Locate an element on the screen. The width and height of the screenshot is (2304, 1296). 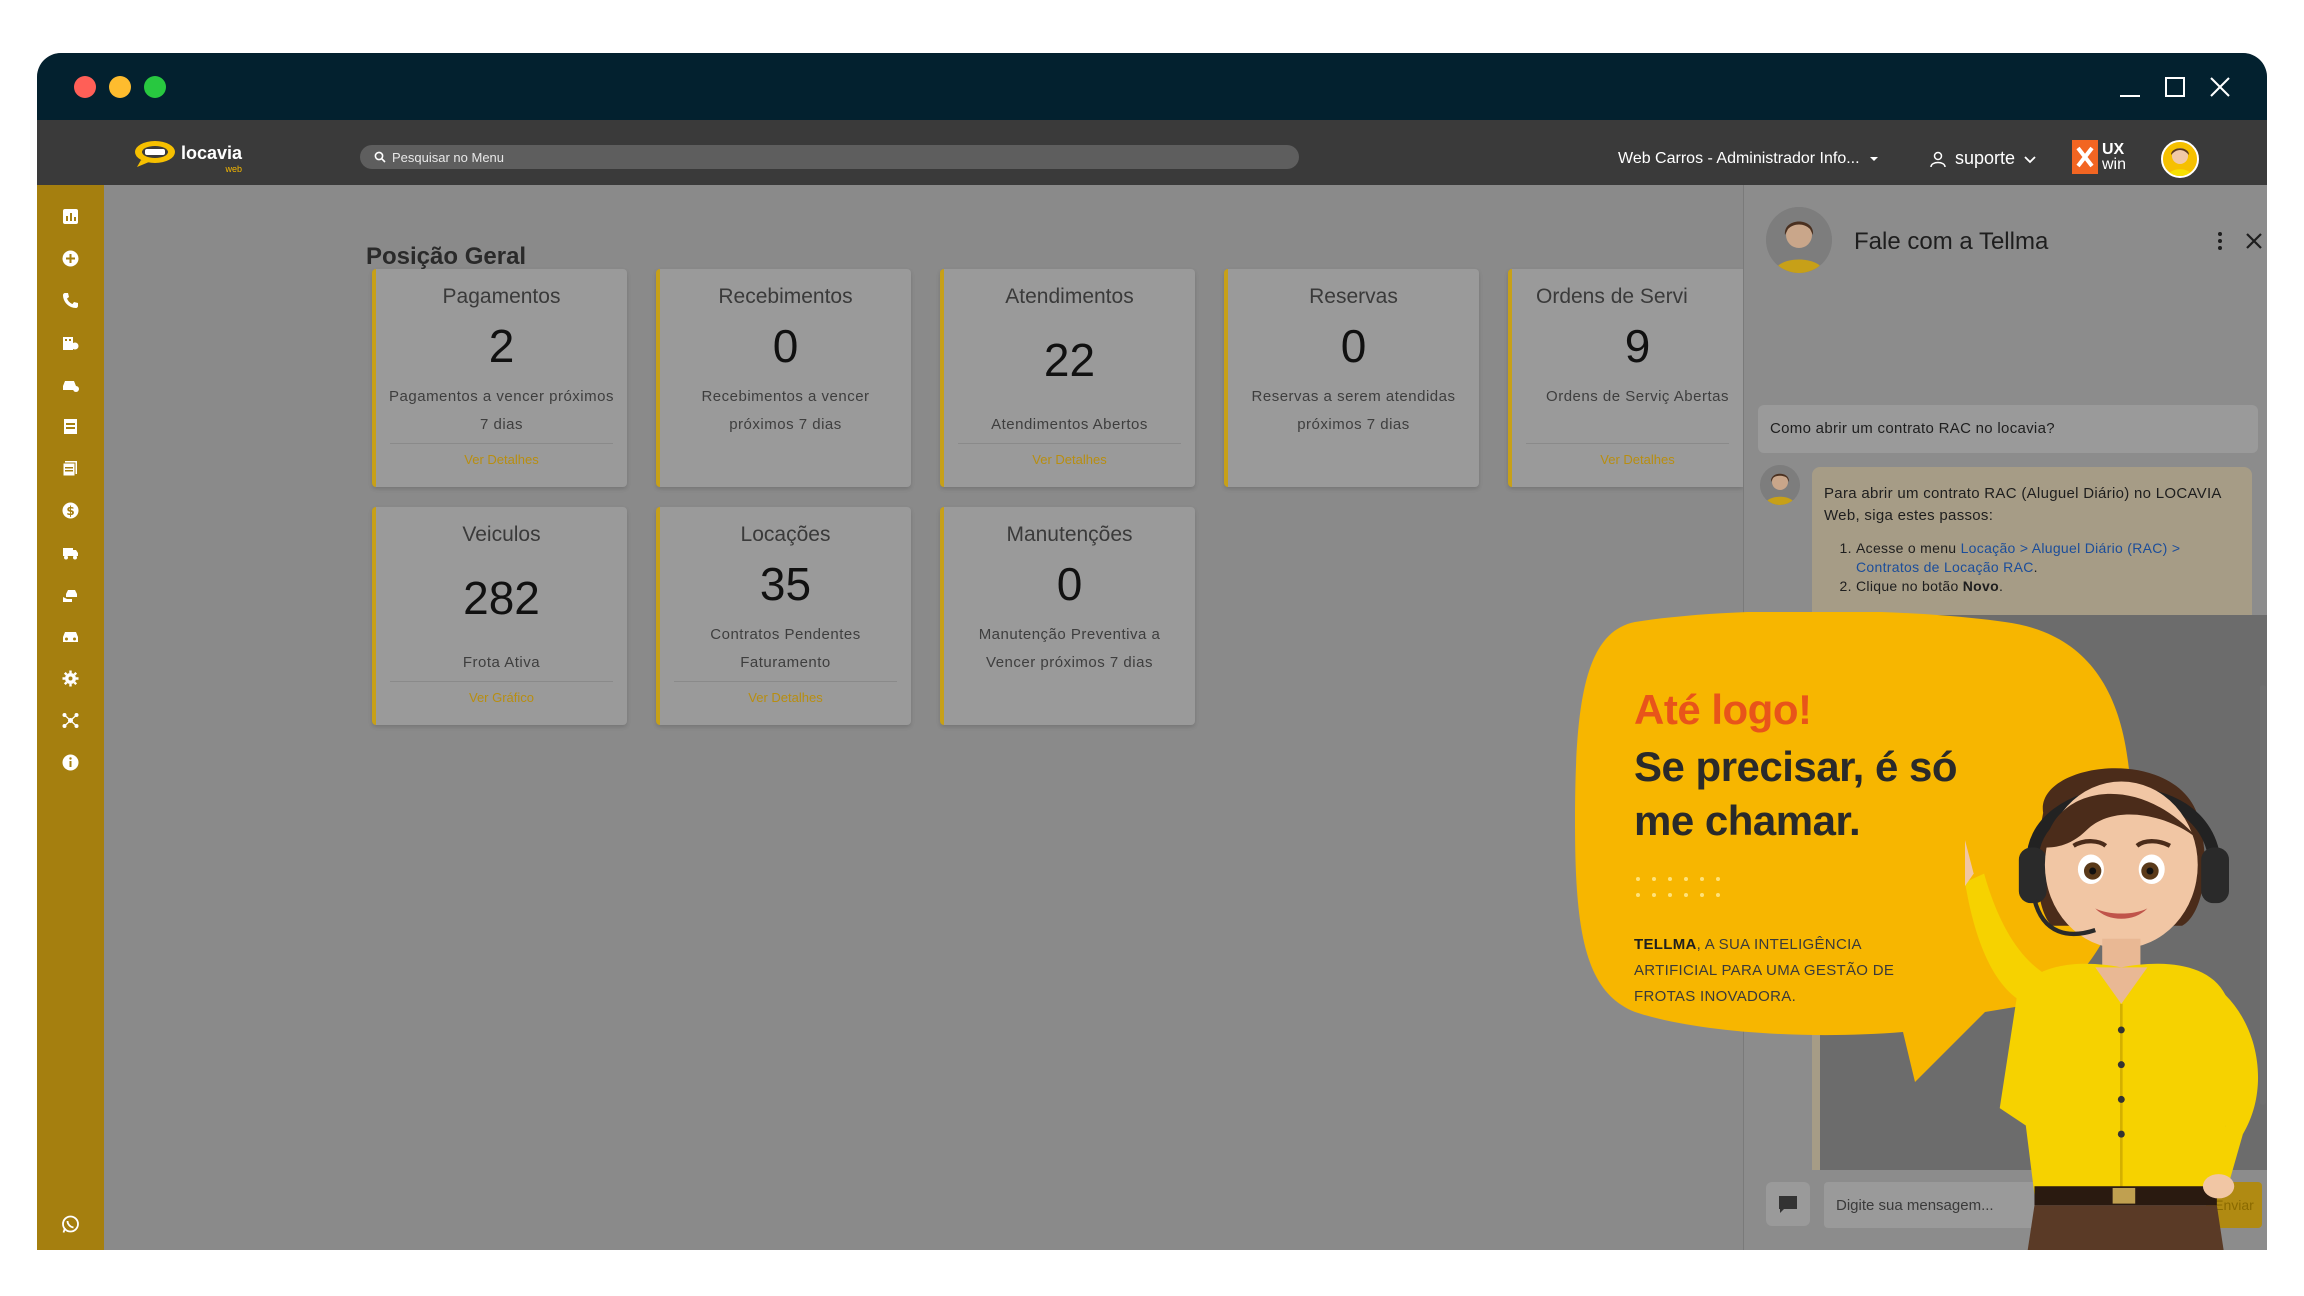
sidebar-item-network is located at coordinates (70, 720).